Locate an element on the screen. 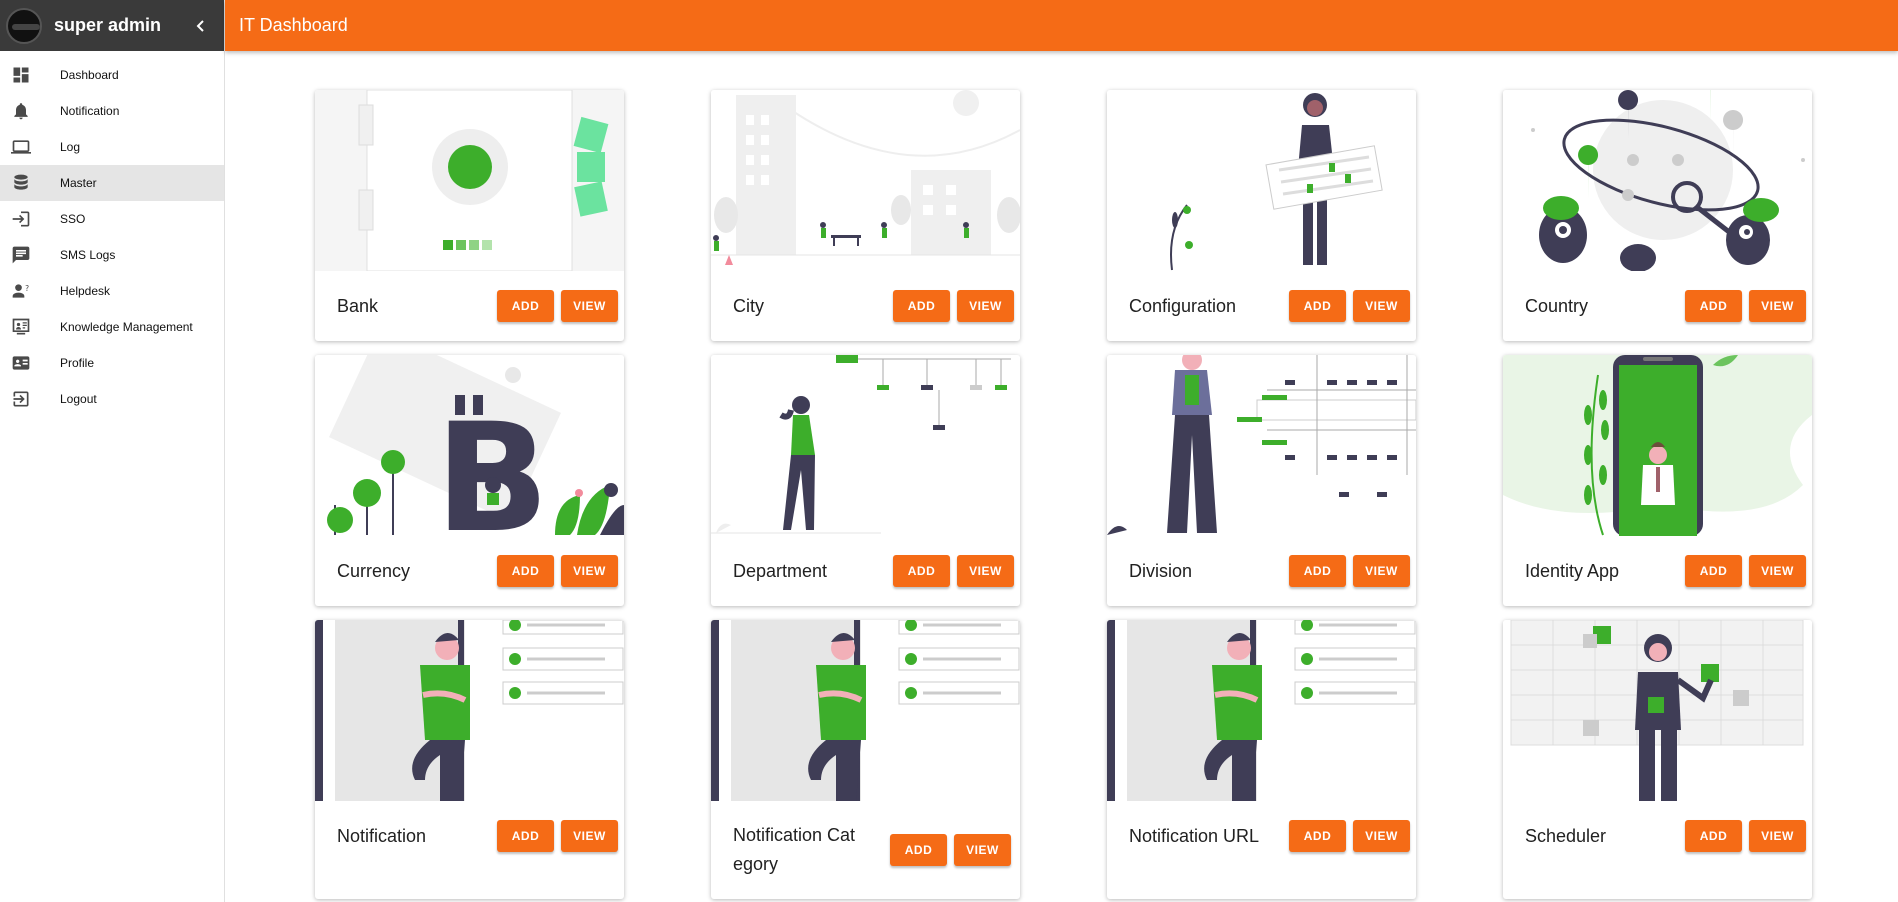 The image size is (1898, 902). sidebar-item-label: Knowledge Management is located at coordinates (126, 327).